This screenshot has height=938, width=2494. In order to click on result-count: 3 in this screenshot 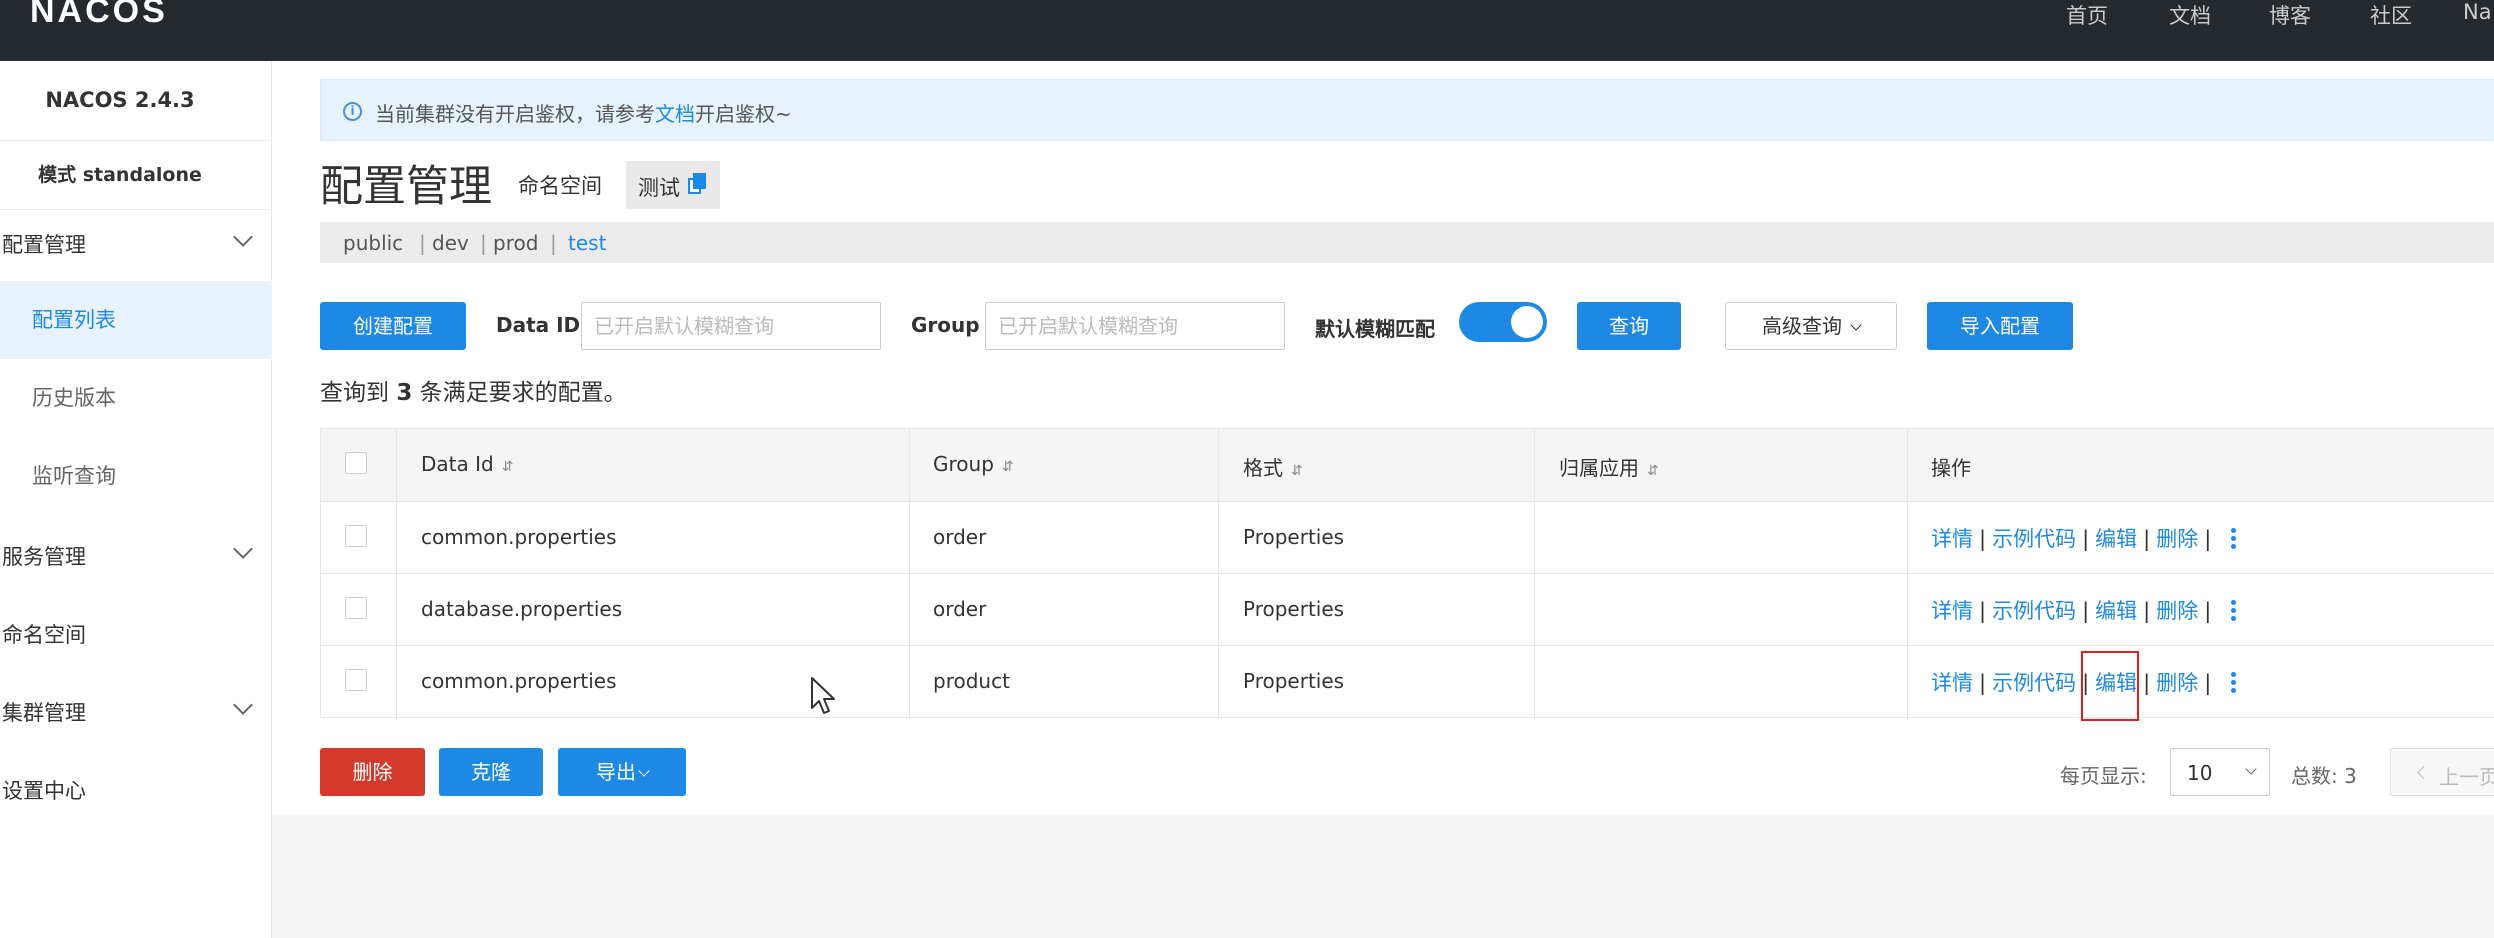, I will do `click(404, 393)`.